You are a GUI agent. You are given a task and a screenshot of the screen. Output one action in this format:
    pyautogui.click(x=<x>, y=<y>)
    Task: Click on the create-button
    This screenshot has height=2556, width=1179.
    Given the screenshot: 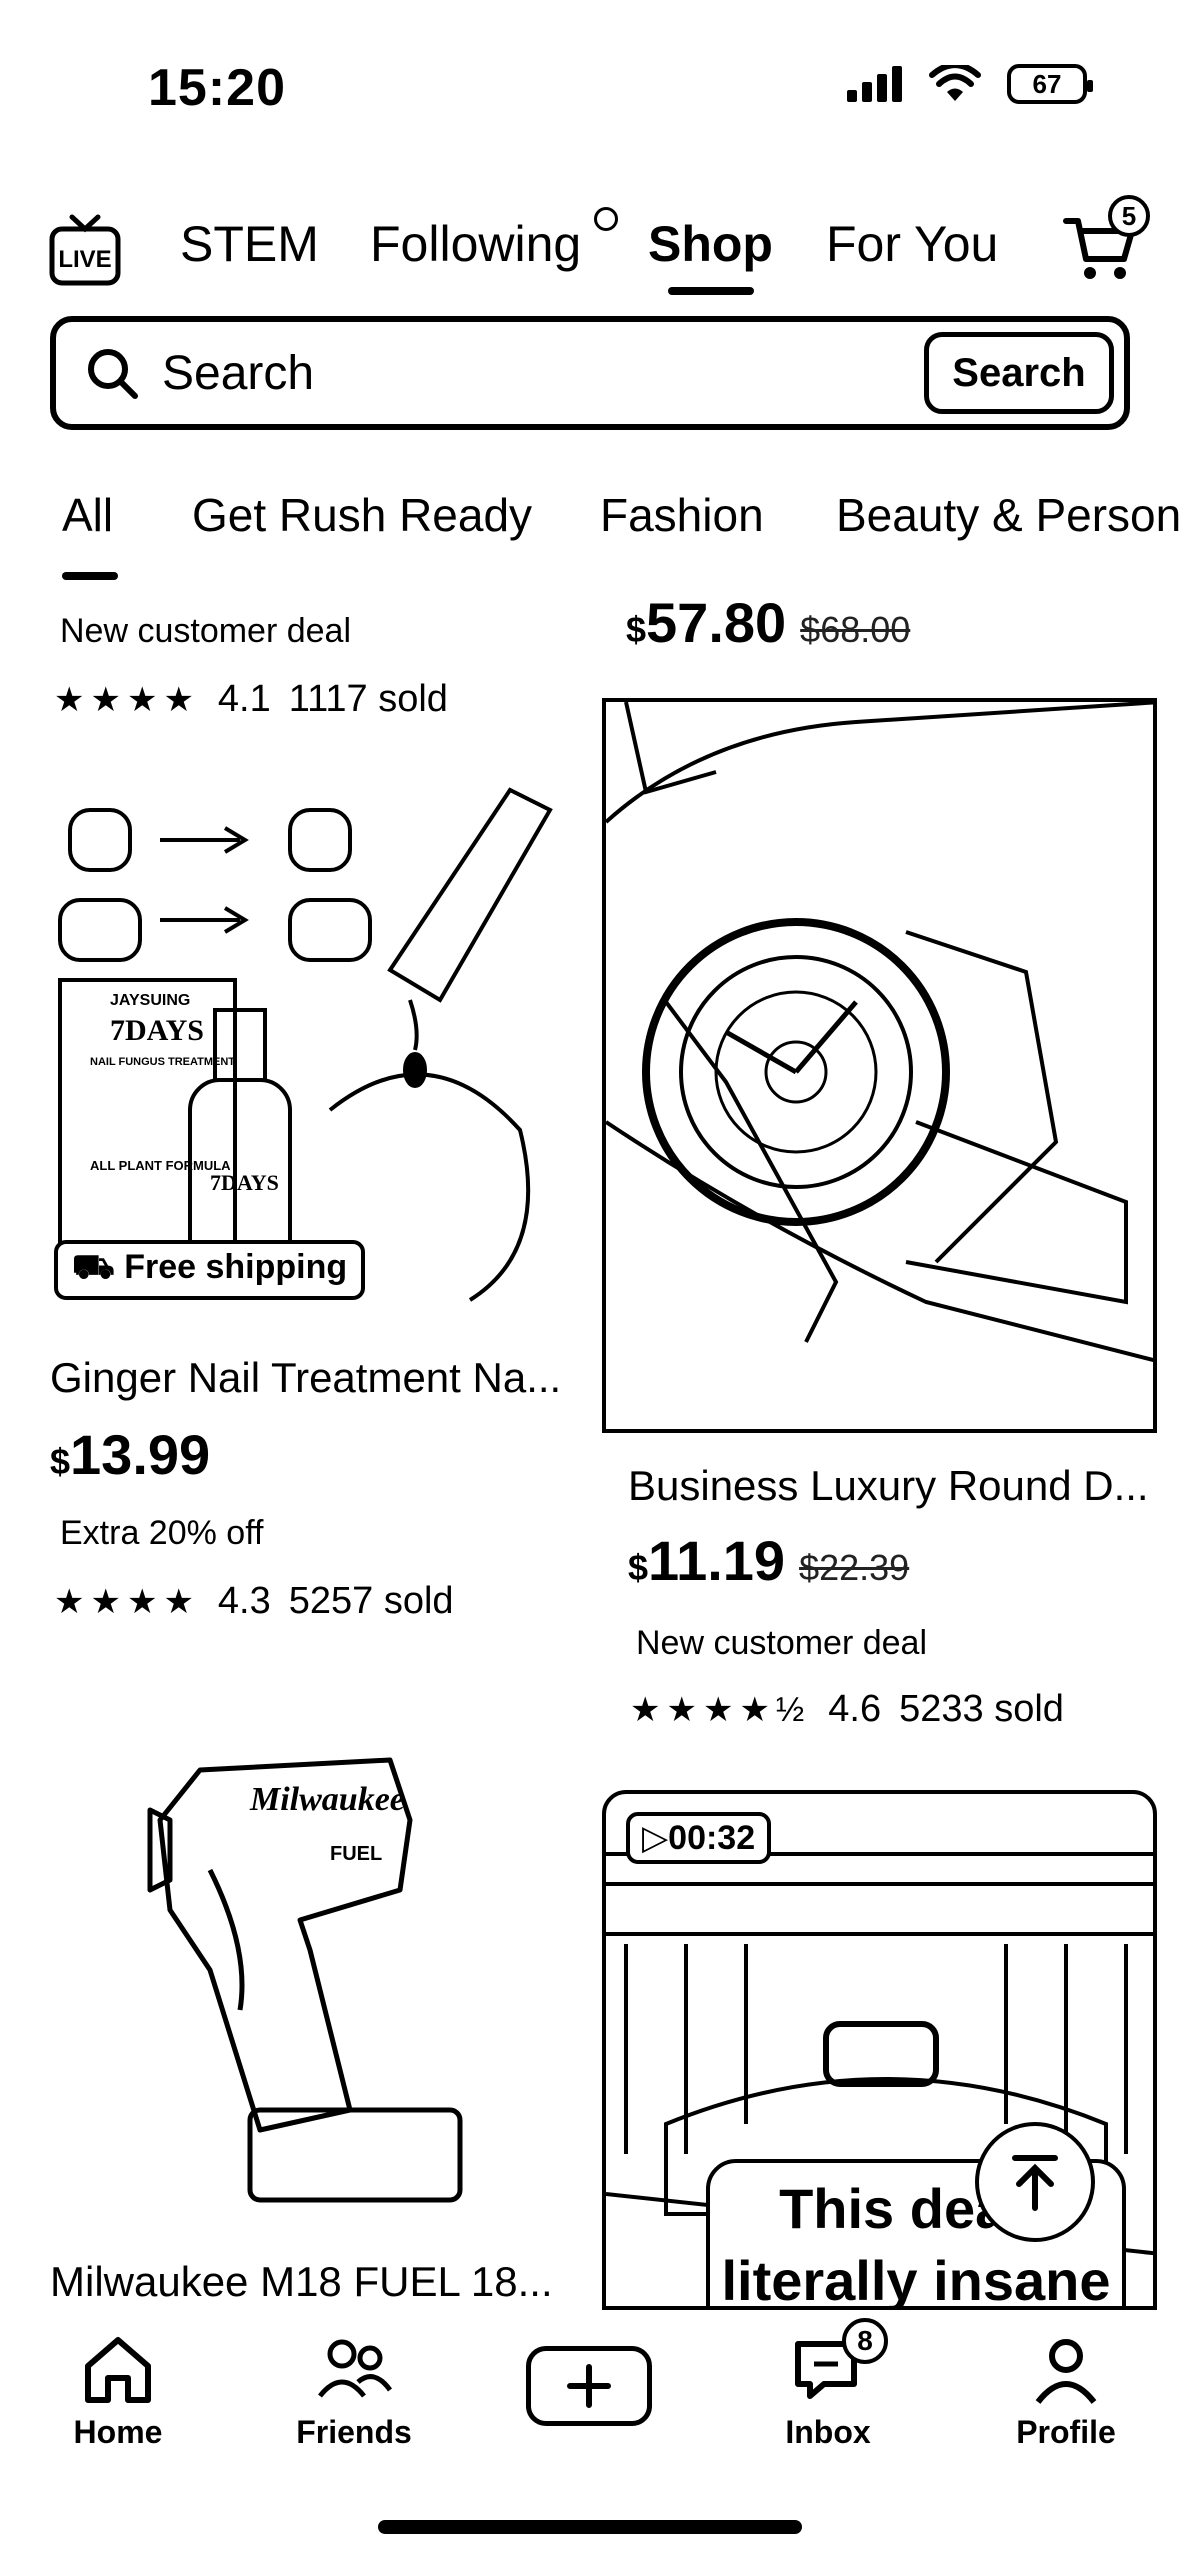 What is the action you would take?
    pyautogui.click(x=589, y=2386)
    